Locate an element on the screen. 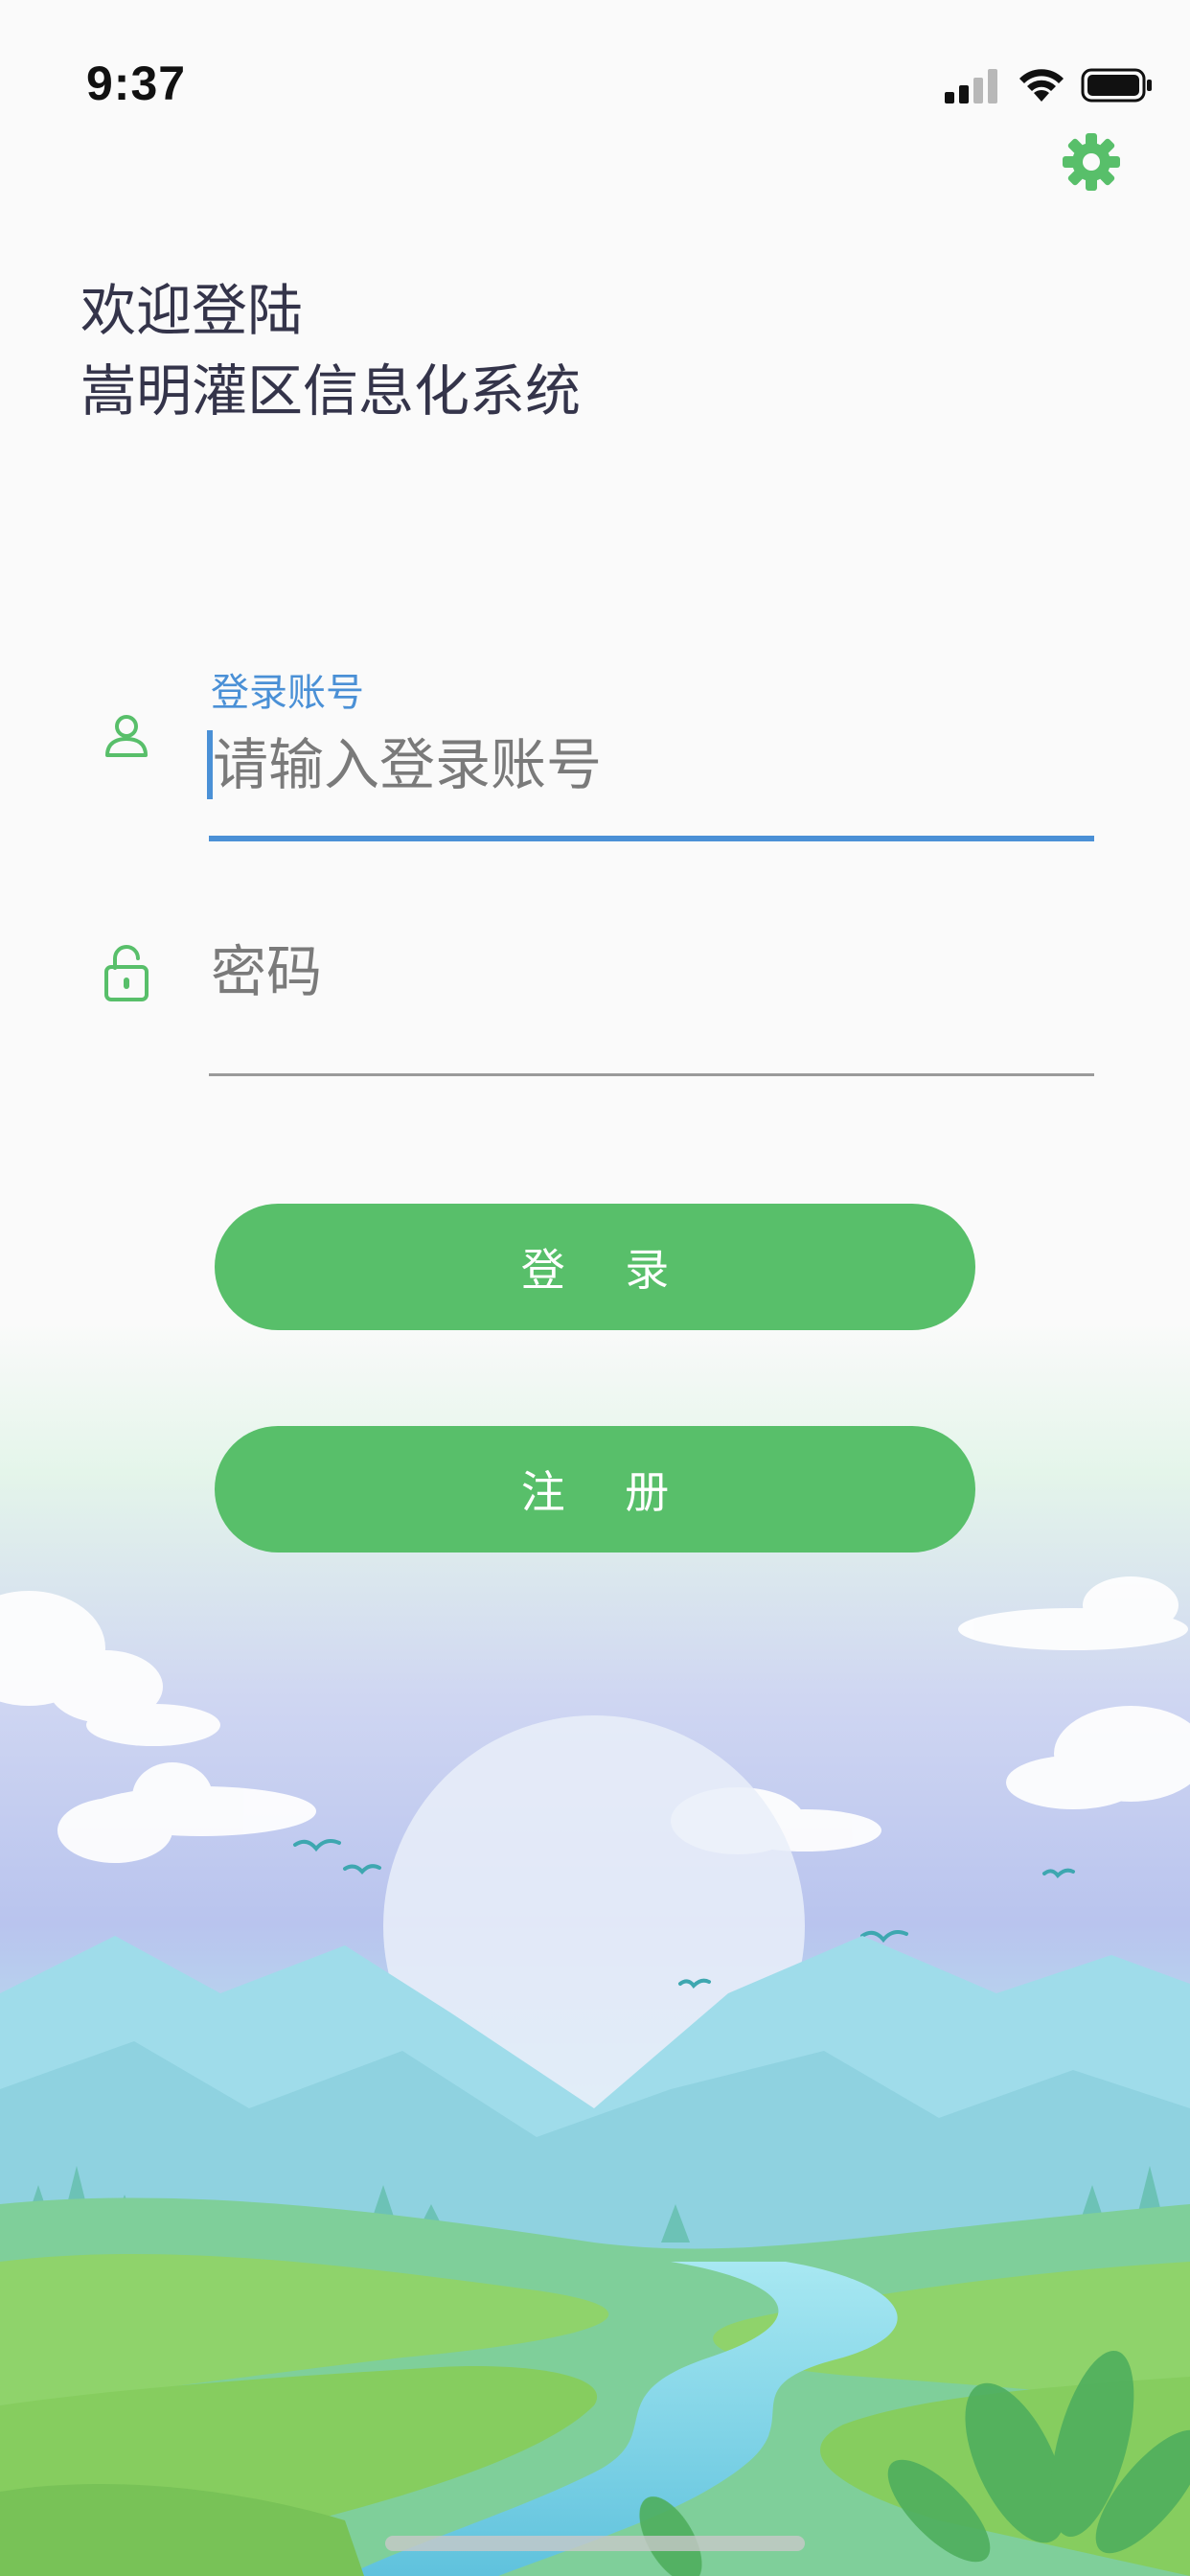 The height and width of the screenshot is (2576, 1190). welcome-title: 欢迎登陆 嵩明灌区信息化系统 is located at coordinates (331, 350).